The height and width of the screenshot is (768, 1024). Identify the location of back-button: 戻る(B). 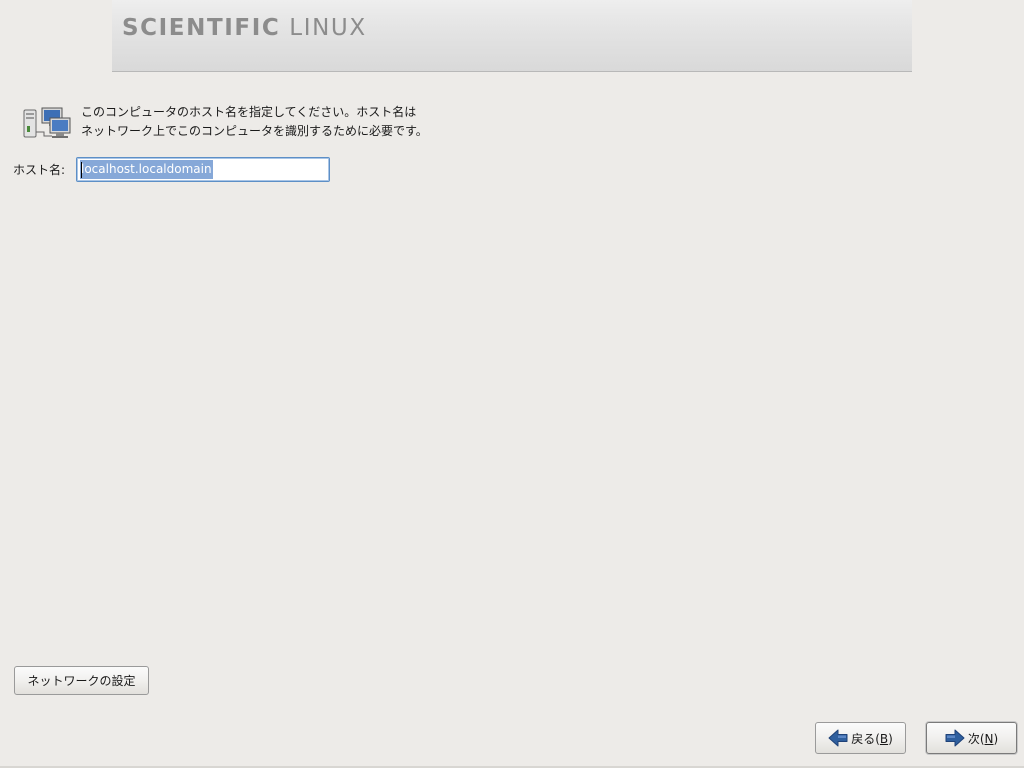
(860, 738).